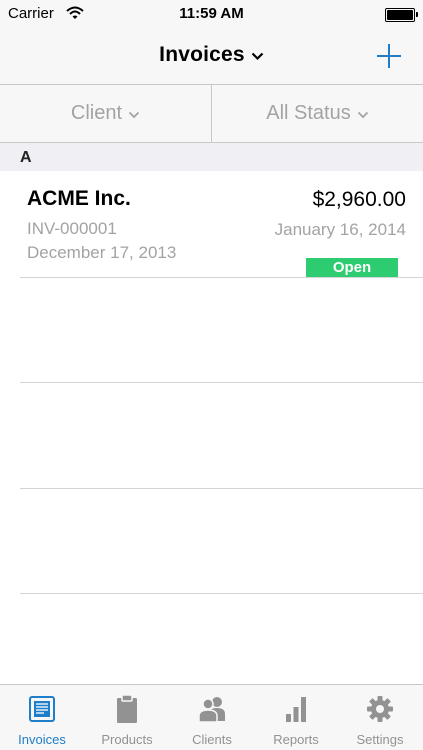  What do you see at coordinates (296, 739) in the screenshot?
I see `tab-label: Reports` at bounding box center [296, 739].